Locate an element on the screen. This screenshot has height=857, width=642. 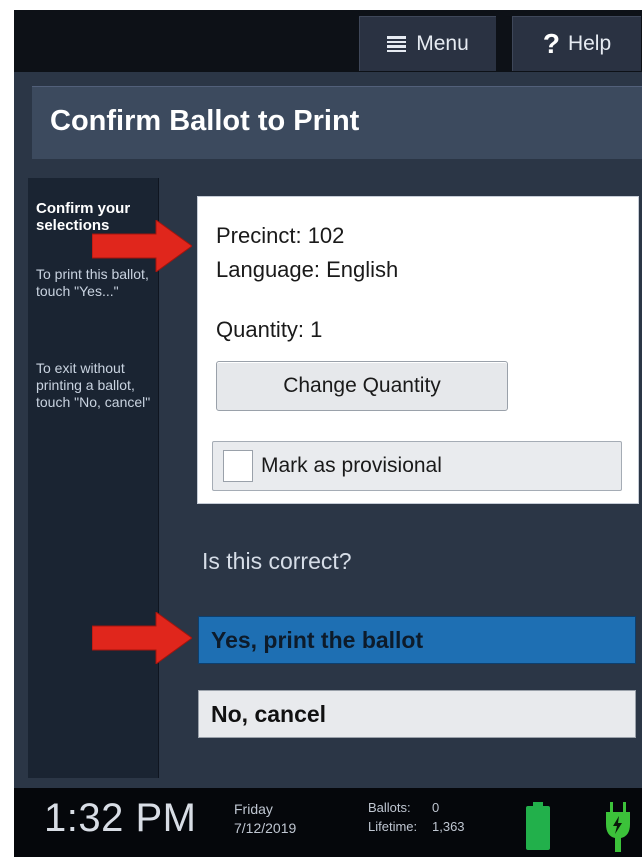
help-label: Help is located at coordinates (589, 43).